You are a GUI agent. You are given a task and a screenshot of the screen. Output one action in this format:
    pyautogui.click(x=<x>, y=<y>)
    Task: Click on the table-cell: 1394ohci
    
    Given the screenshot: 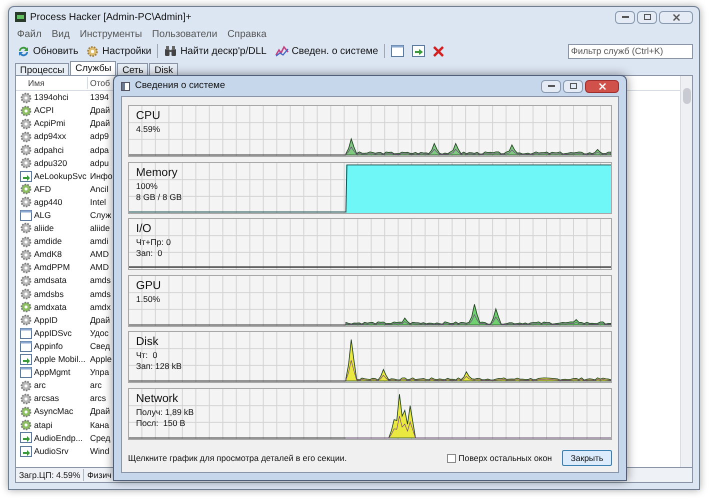 What is the action you would take?
    pyautogui.click(x=51, y=97)
    